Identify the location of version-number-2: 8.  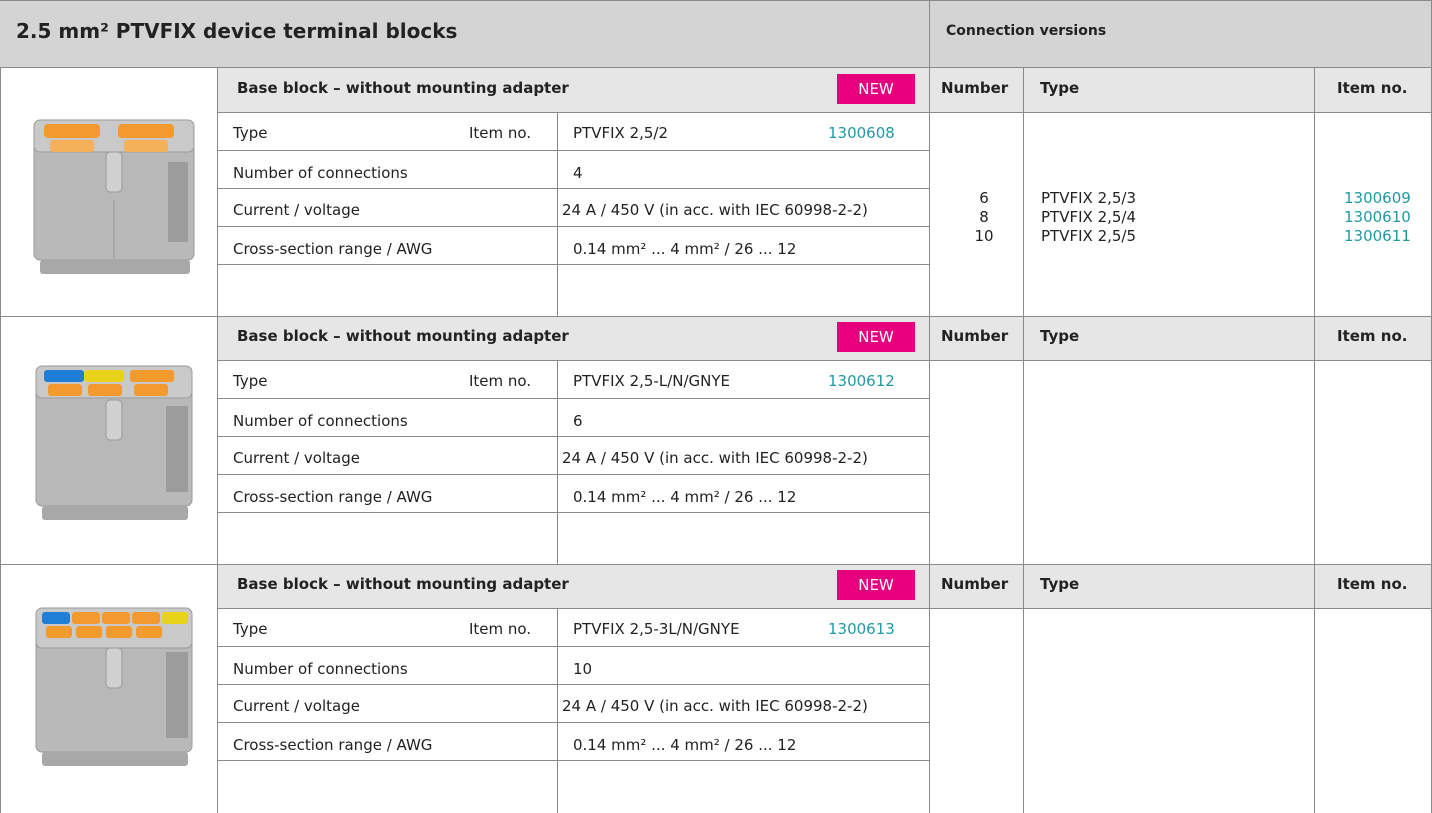
(984, 217).